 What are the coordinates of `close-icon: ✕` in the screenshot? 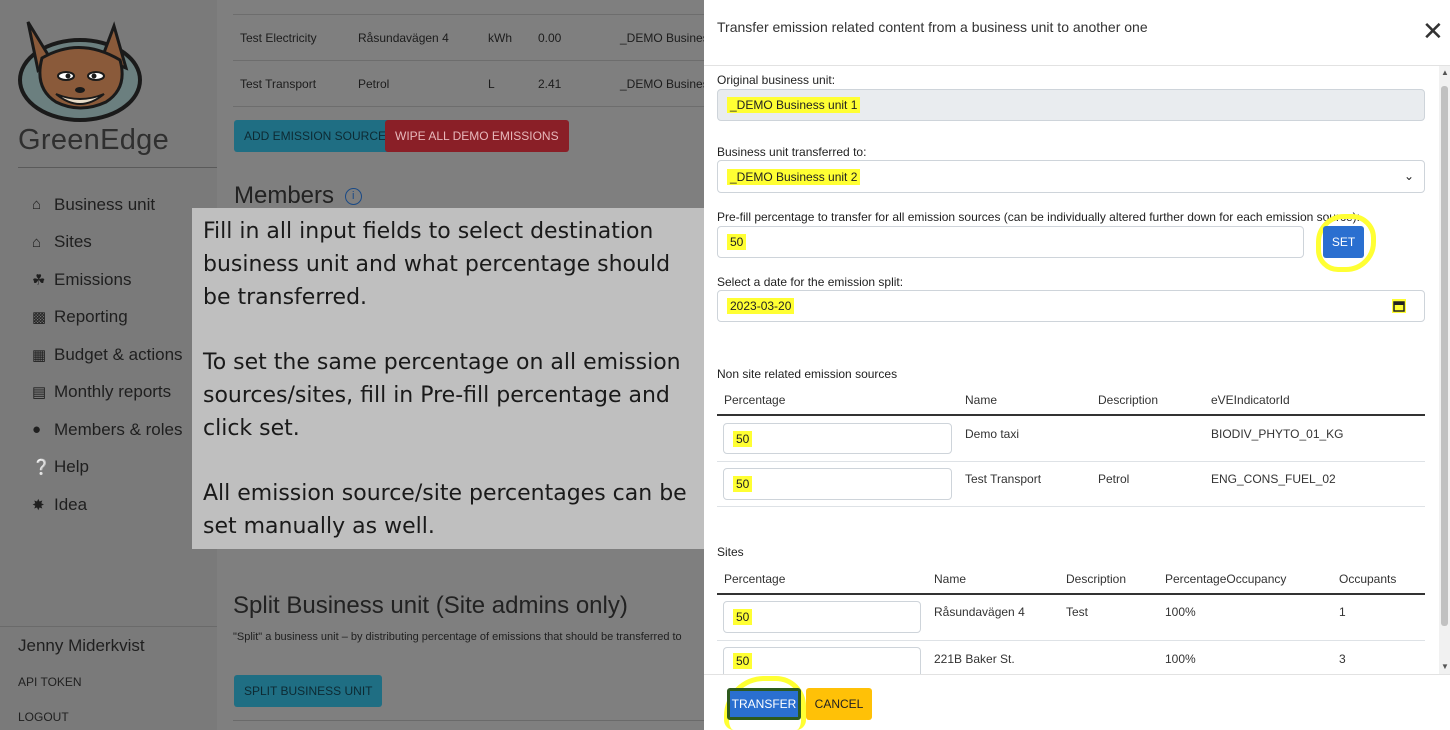 It's located at (1433, 31).